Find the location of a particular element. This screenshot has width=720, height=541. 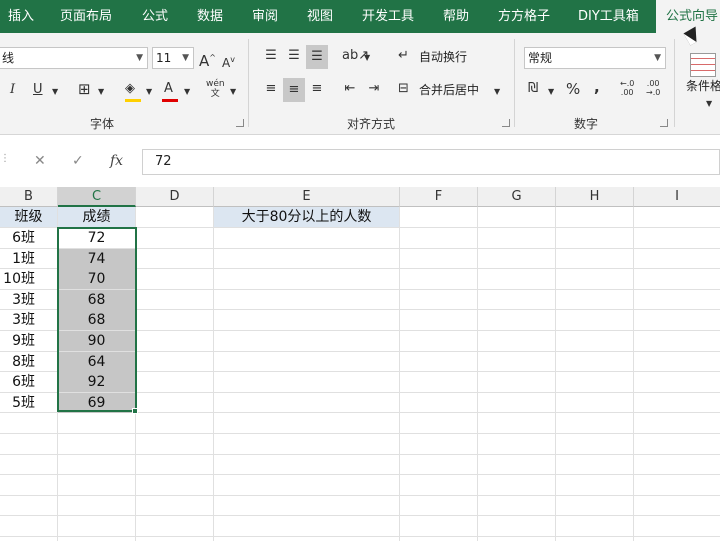

phonetic-guide-button: wén 文 is located at coordinates (215, 89).